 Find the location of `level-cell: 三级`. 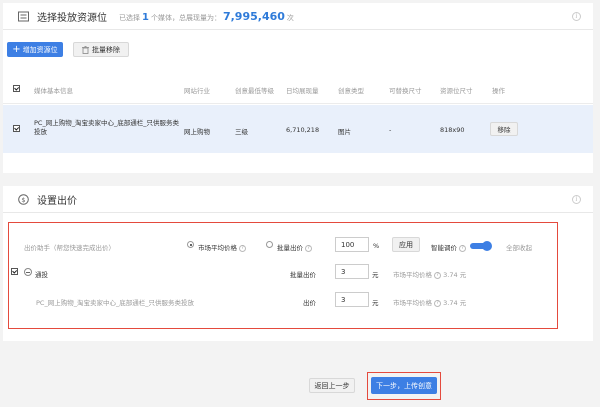

level-cell: 三级 is located at coordinates (241, 132).